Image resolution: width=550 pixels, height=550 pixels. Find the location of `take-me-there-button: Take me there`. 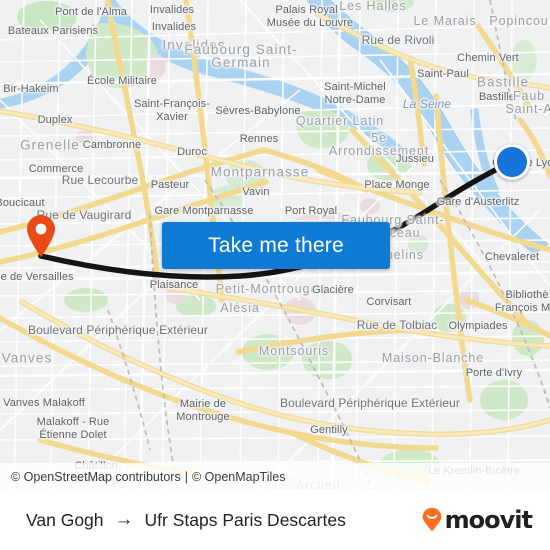

take-me-there-button: Take me there is located at coordinates (276, 245).